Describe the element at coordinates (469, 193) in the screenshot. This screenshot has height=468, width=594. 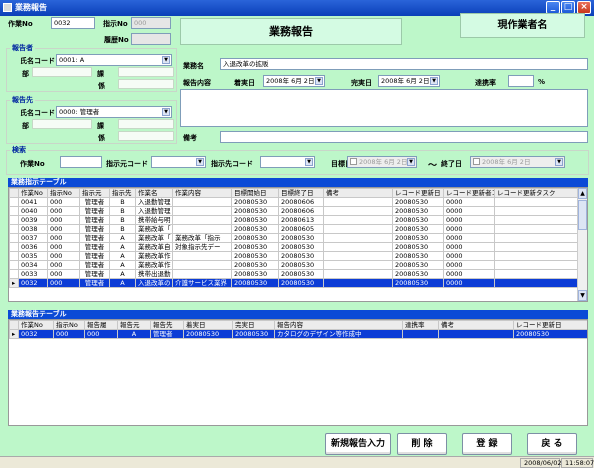
I see `column-header: レコード更新者コード` at that location.